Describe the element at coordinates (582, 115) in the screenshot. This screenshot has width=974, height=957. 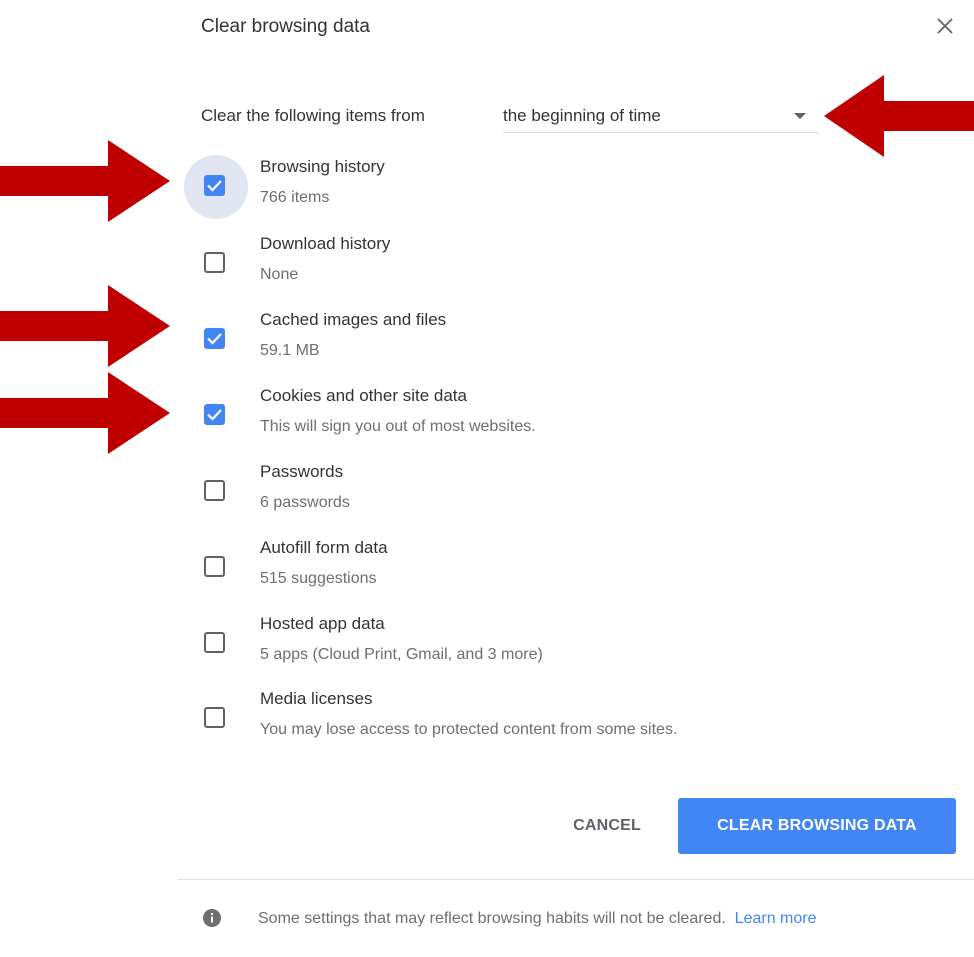
I see `time-range-value: the beginning of time` at that location.